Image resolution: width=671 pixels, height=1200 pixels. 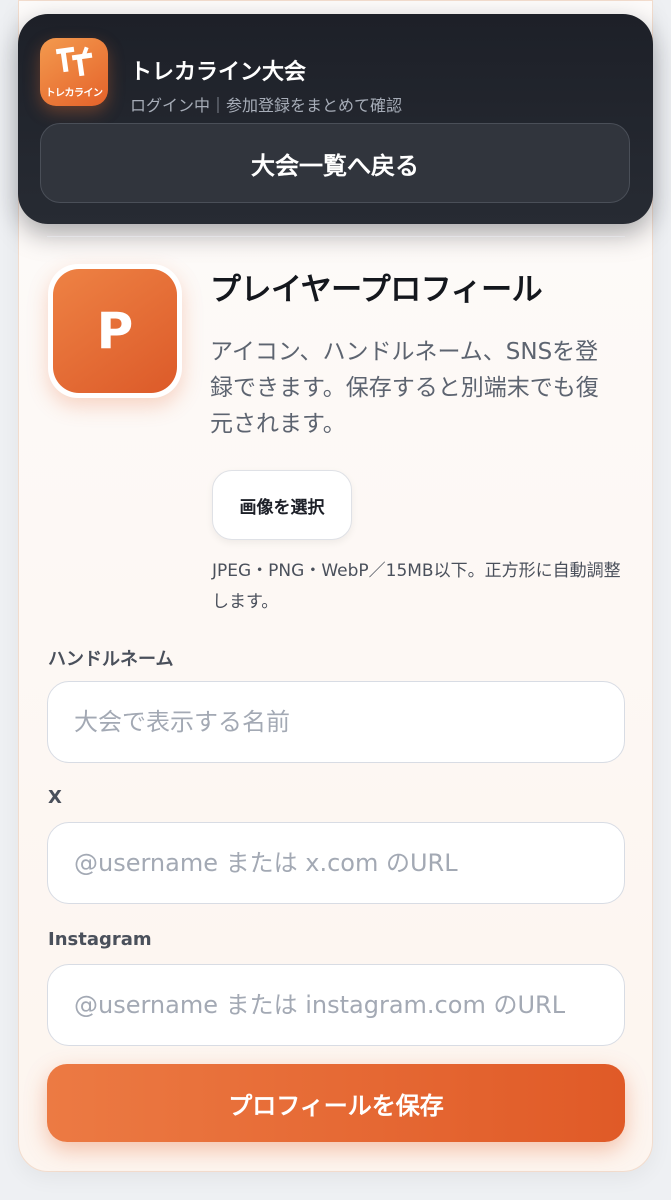 I want to click on section-title: プレイヤープロフィール, so click(x=376, y=290).